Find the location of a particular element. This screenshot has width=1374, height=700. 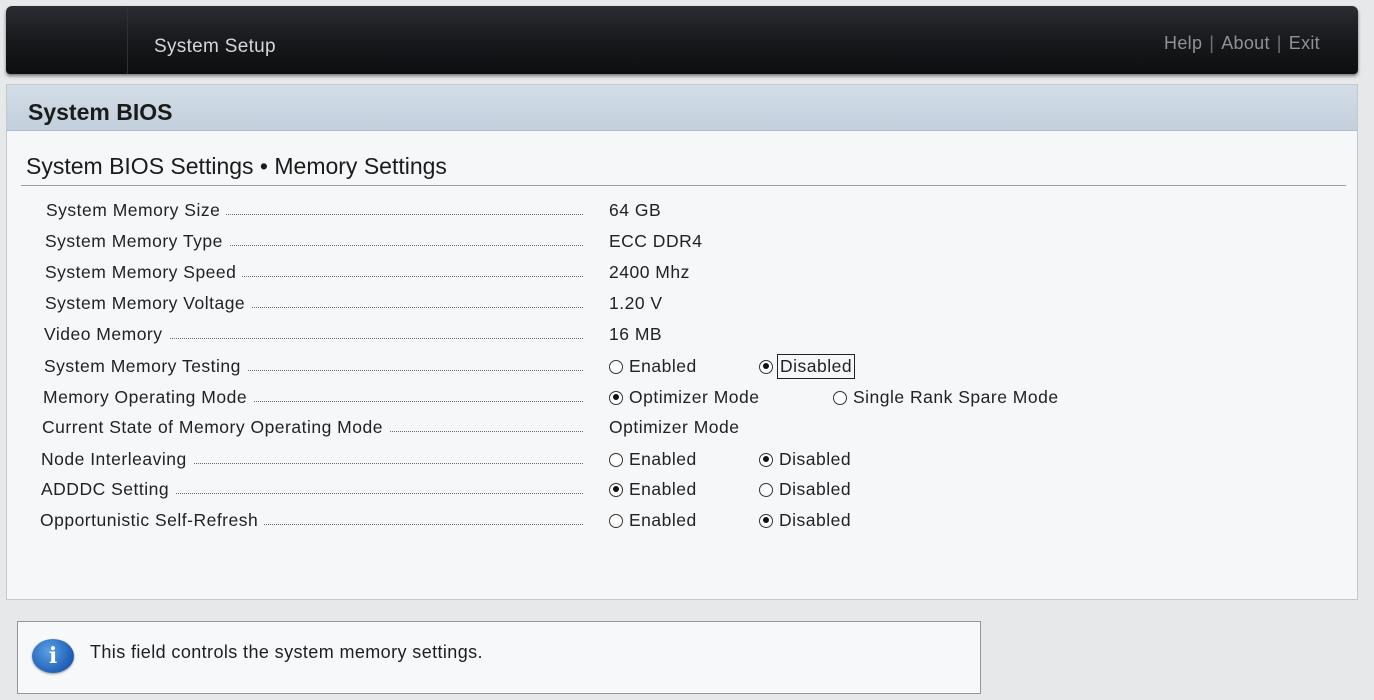

setting-row: ADDDC Setting Enabled Disabled is located at coordinates (677, 491).